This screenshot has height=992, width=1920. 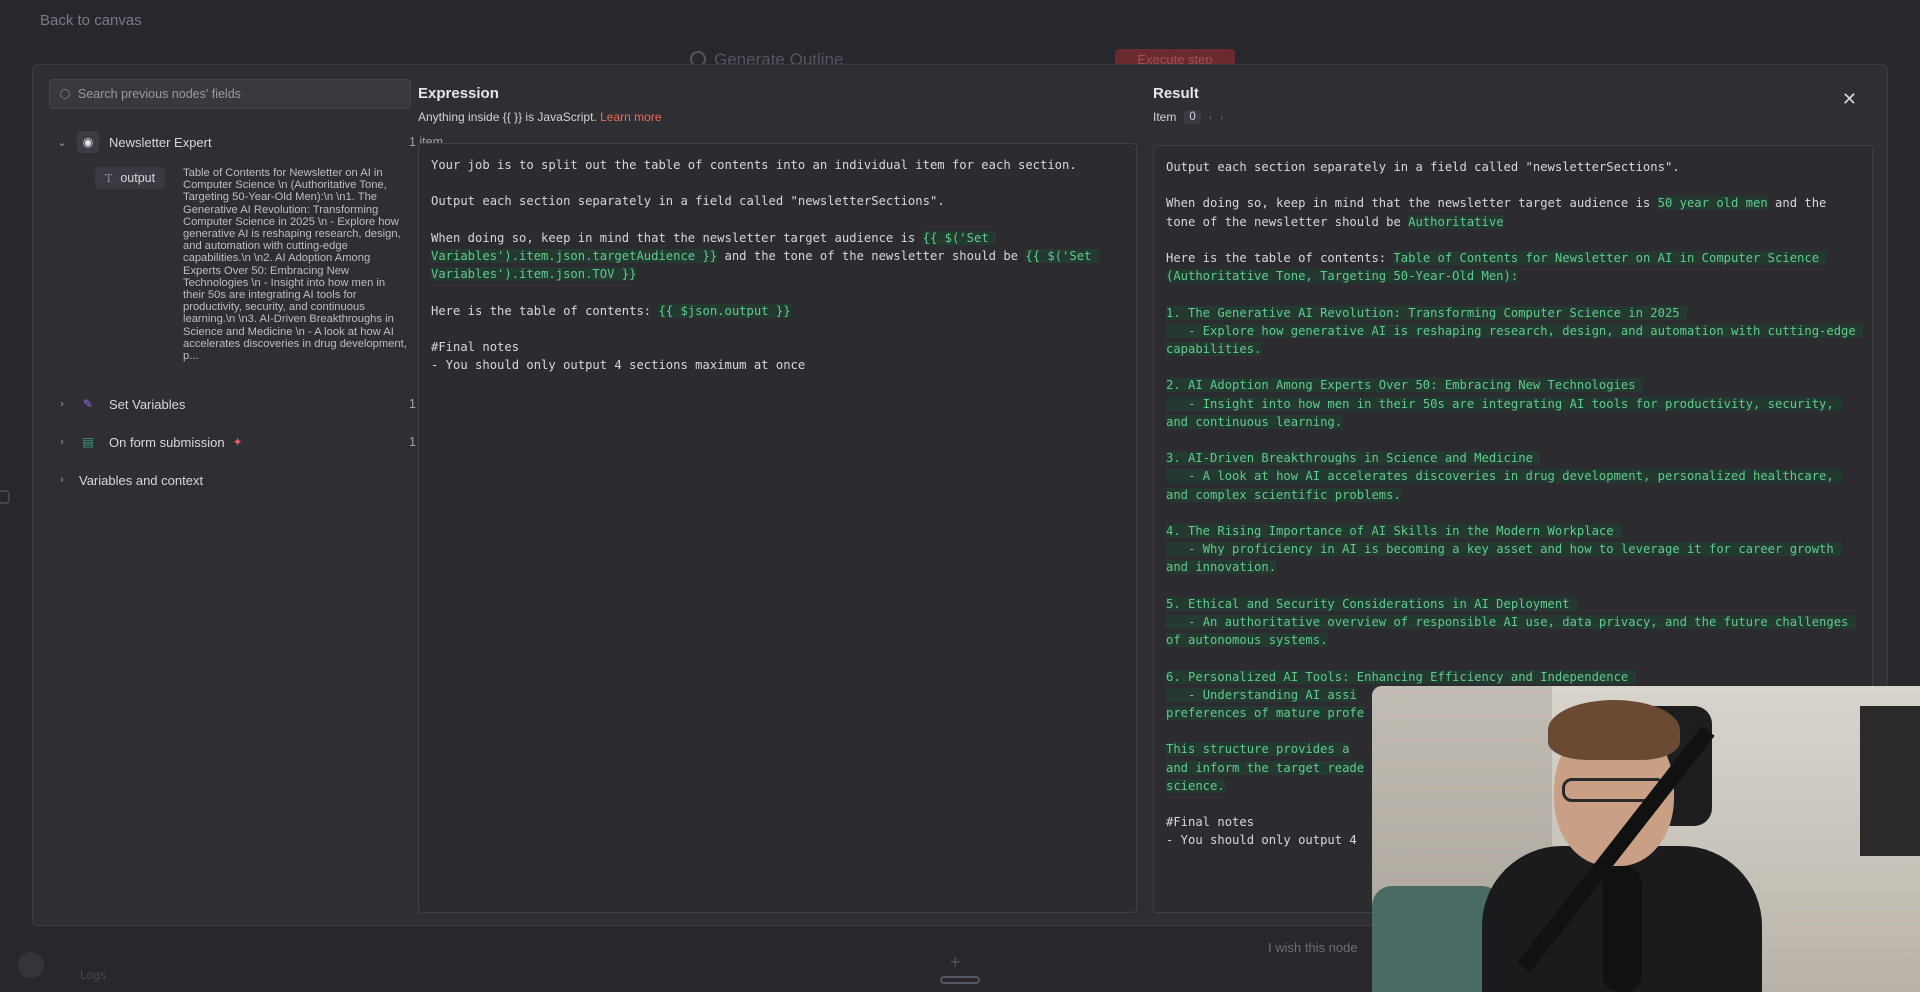 I want to click on output-field-chip: T output, so click(x=130, y=178).